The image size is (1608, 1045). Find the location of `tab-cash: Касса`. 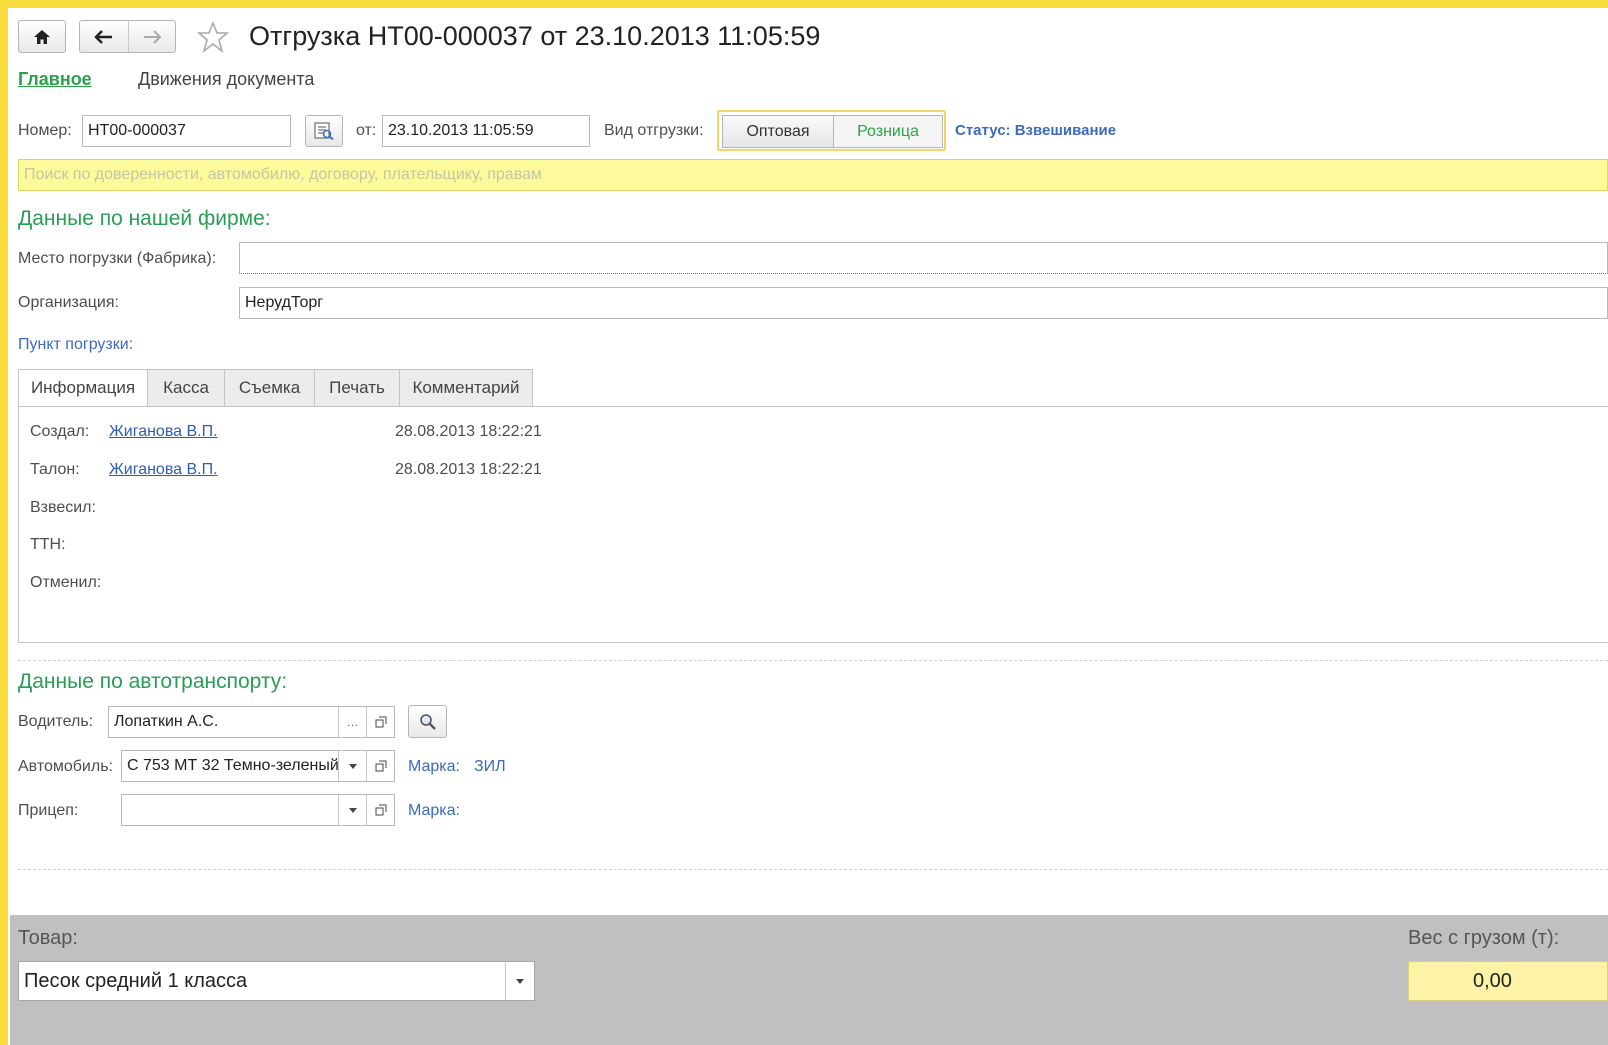

tab-cash: Касса is located at coordinates (186, 388).